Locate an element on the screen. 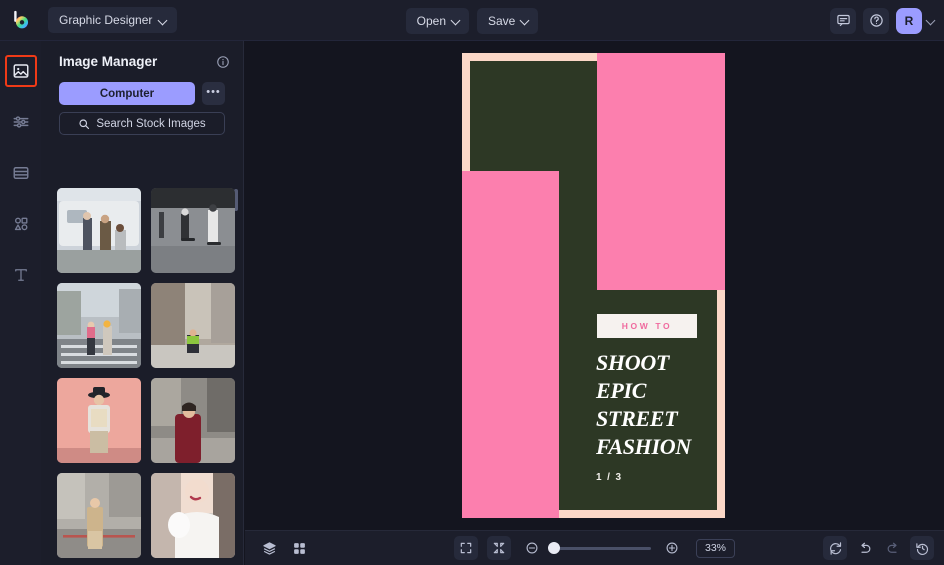 The width and height of the screenshot is (944, 565). design-block-pink-left is located at coordinates (510, 344).